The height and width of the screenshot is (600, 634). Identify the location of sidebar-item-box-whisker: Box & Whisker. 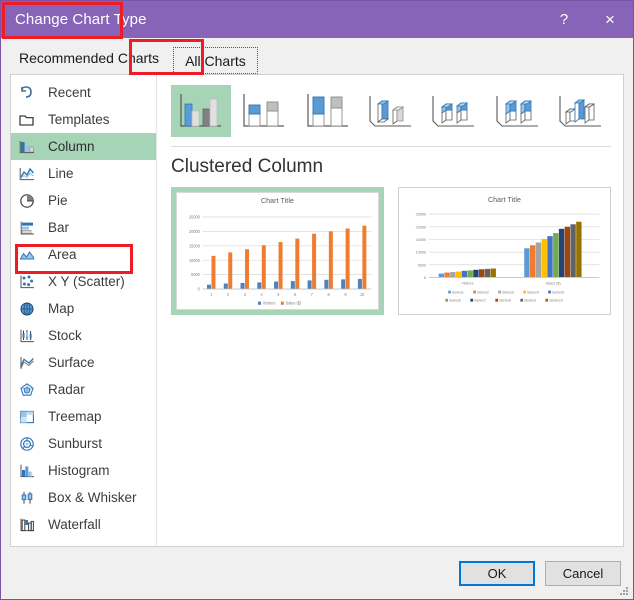
(83, 497).